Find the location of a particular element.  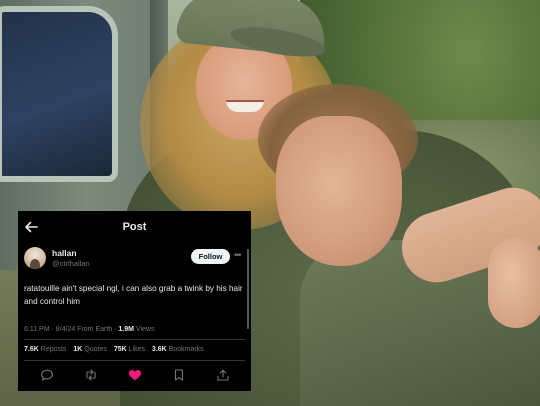

stat-label: Bookmarks is located at coordinates (186, 349).